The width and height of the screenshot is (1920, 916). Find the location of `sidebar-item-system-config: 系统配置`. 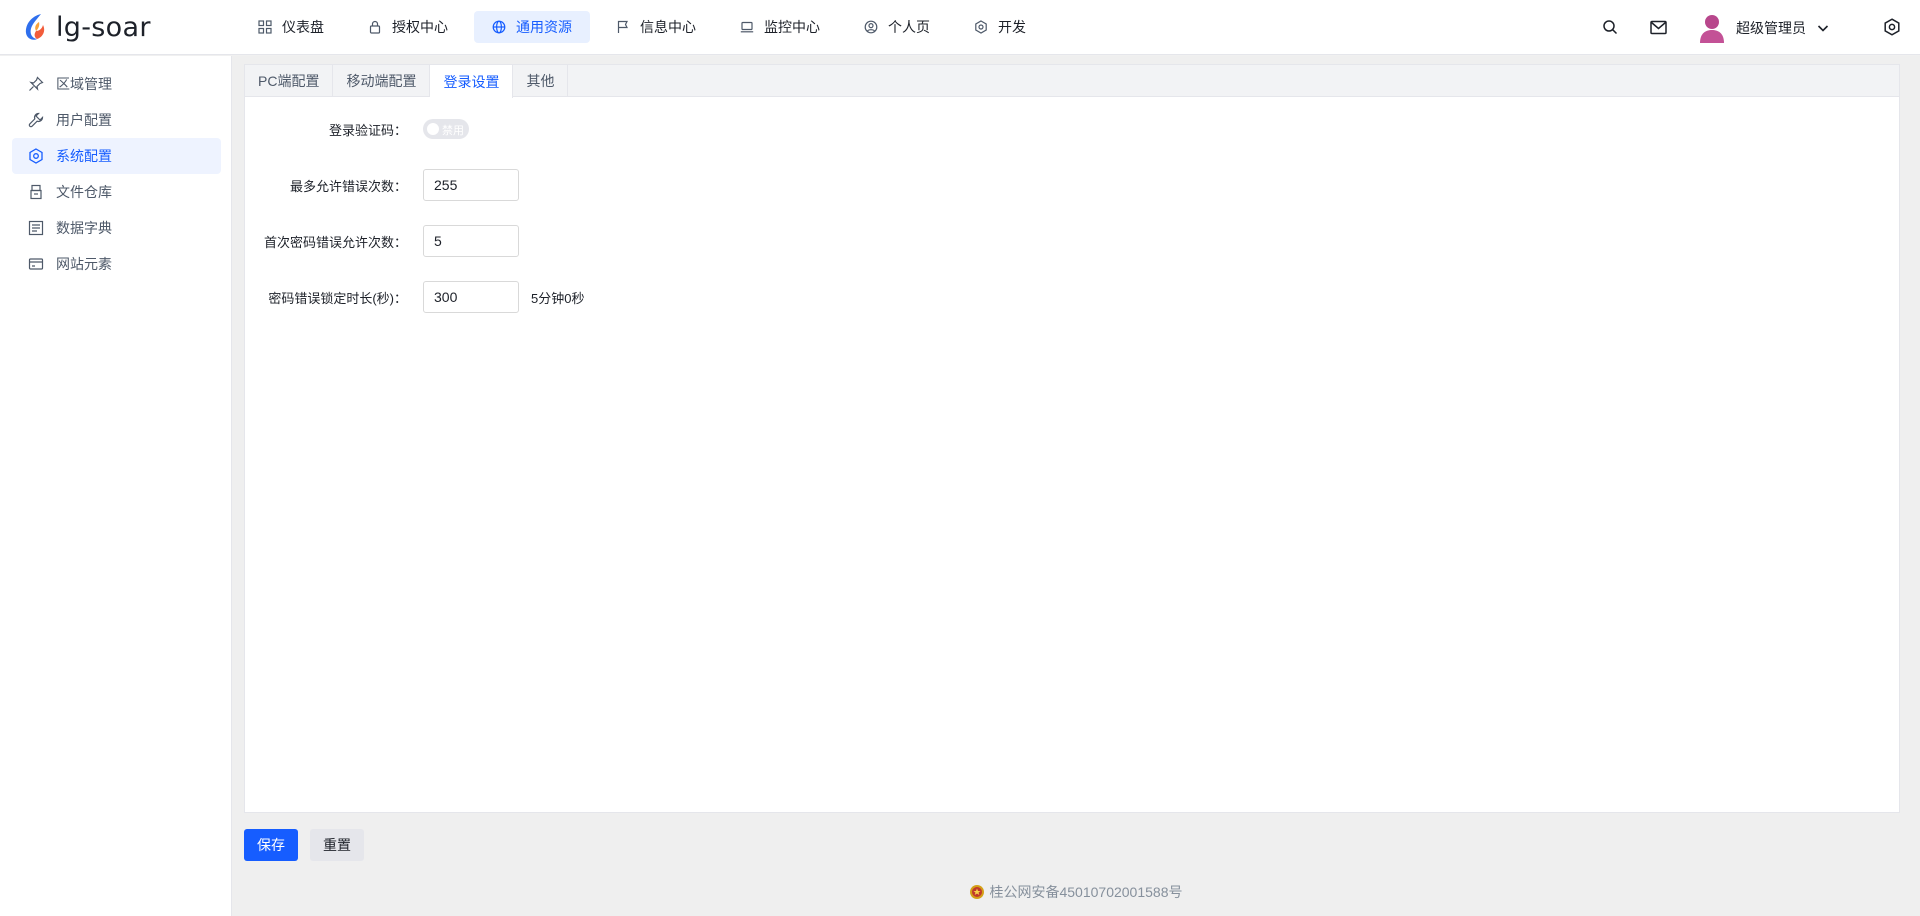

sidebar-item-system-config: 系统配置 is located at coordinates (116, 156).